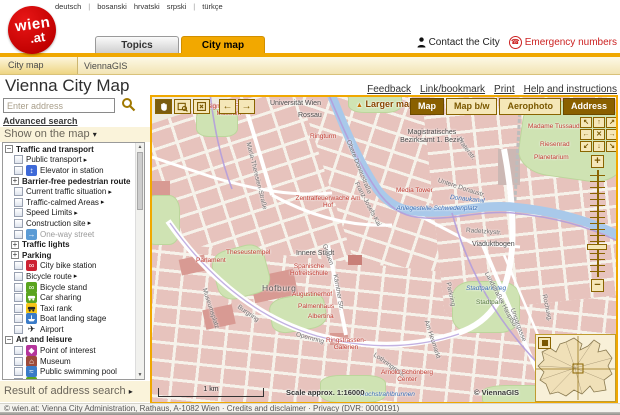 The width and height of the screenshot is (620, 415). I want to click on pan-ne-button: ↗, so click(611, 122).